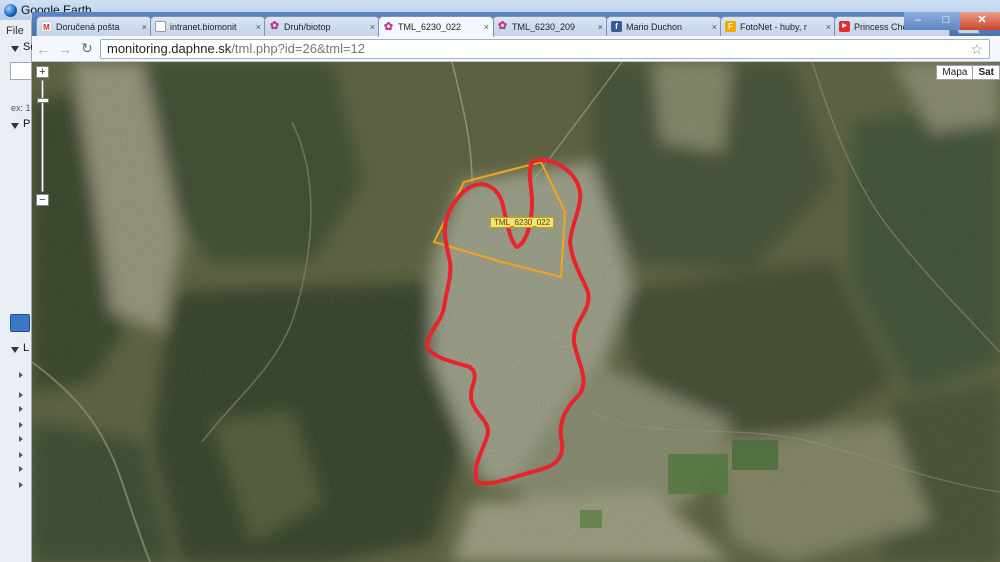 Image resolution: width=1000 pixels, height=562 pixels. What do you see at coordinates (544, 26) in the screenshot?
I see `tab-title: TML_6230_209` at bounding box center [544, 26].